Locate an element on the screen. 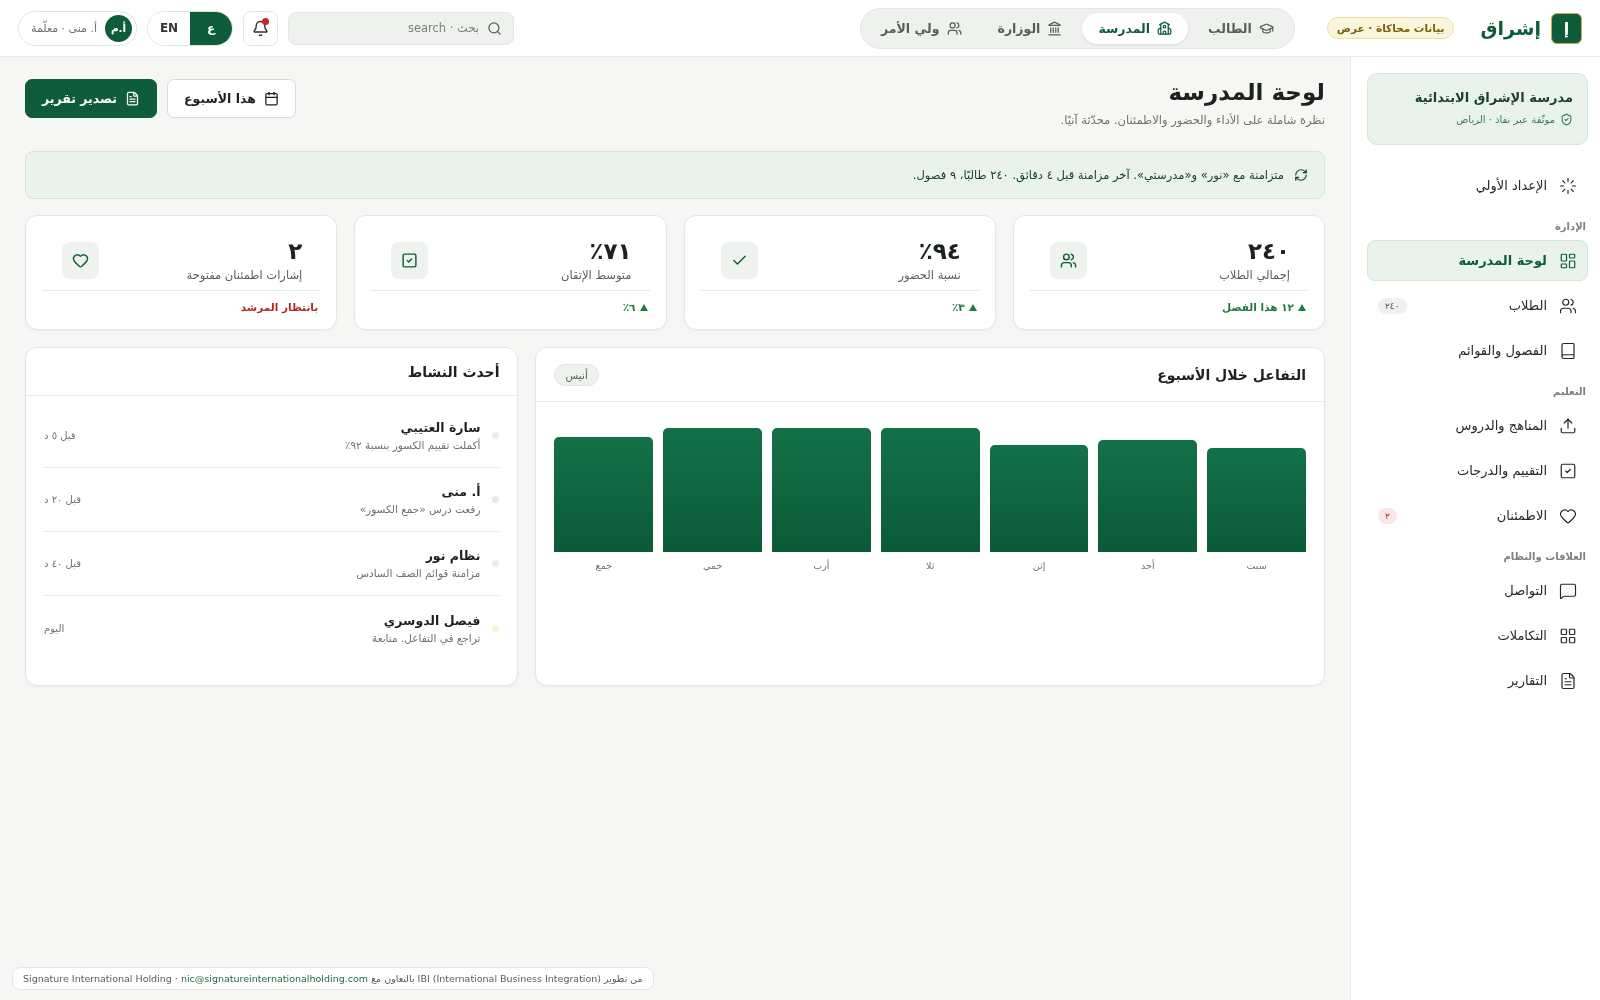 This screenshot has width=1600, height=1000. sidebar-item: الاطمئنان ٢ is located at coordinates (1477, 515).